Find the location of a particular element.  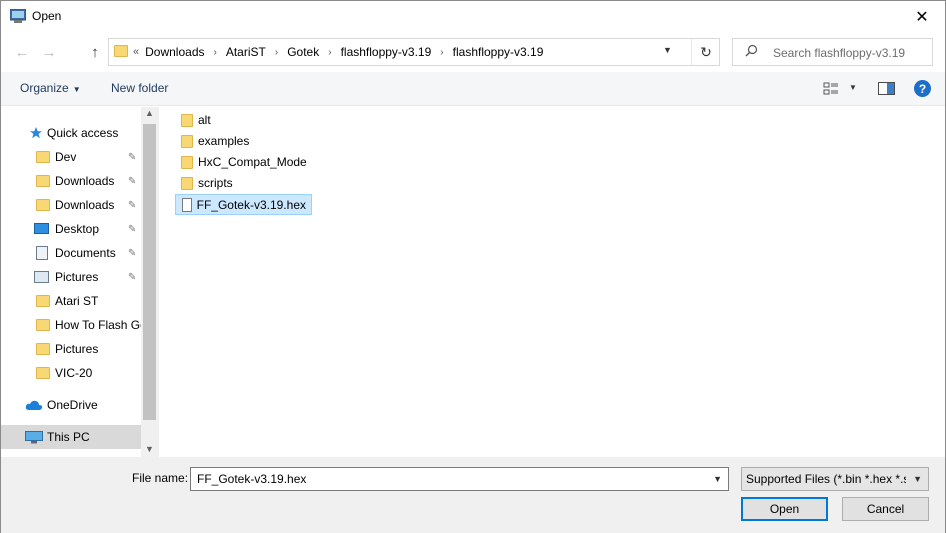

scroll-down-icon: ▼ is located at coordinates (149, 449).